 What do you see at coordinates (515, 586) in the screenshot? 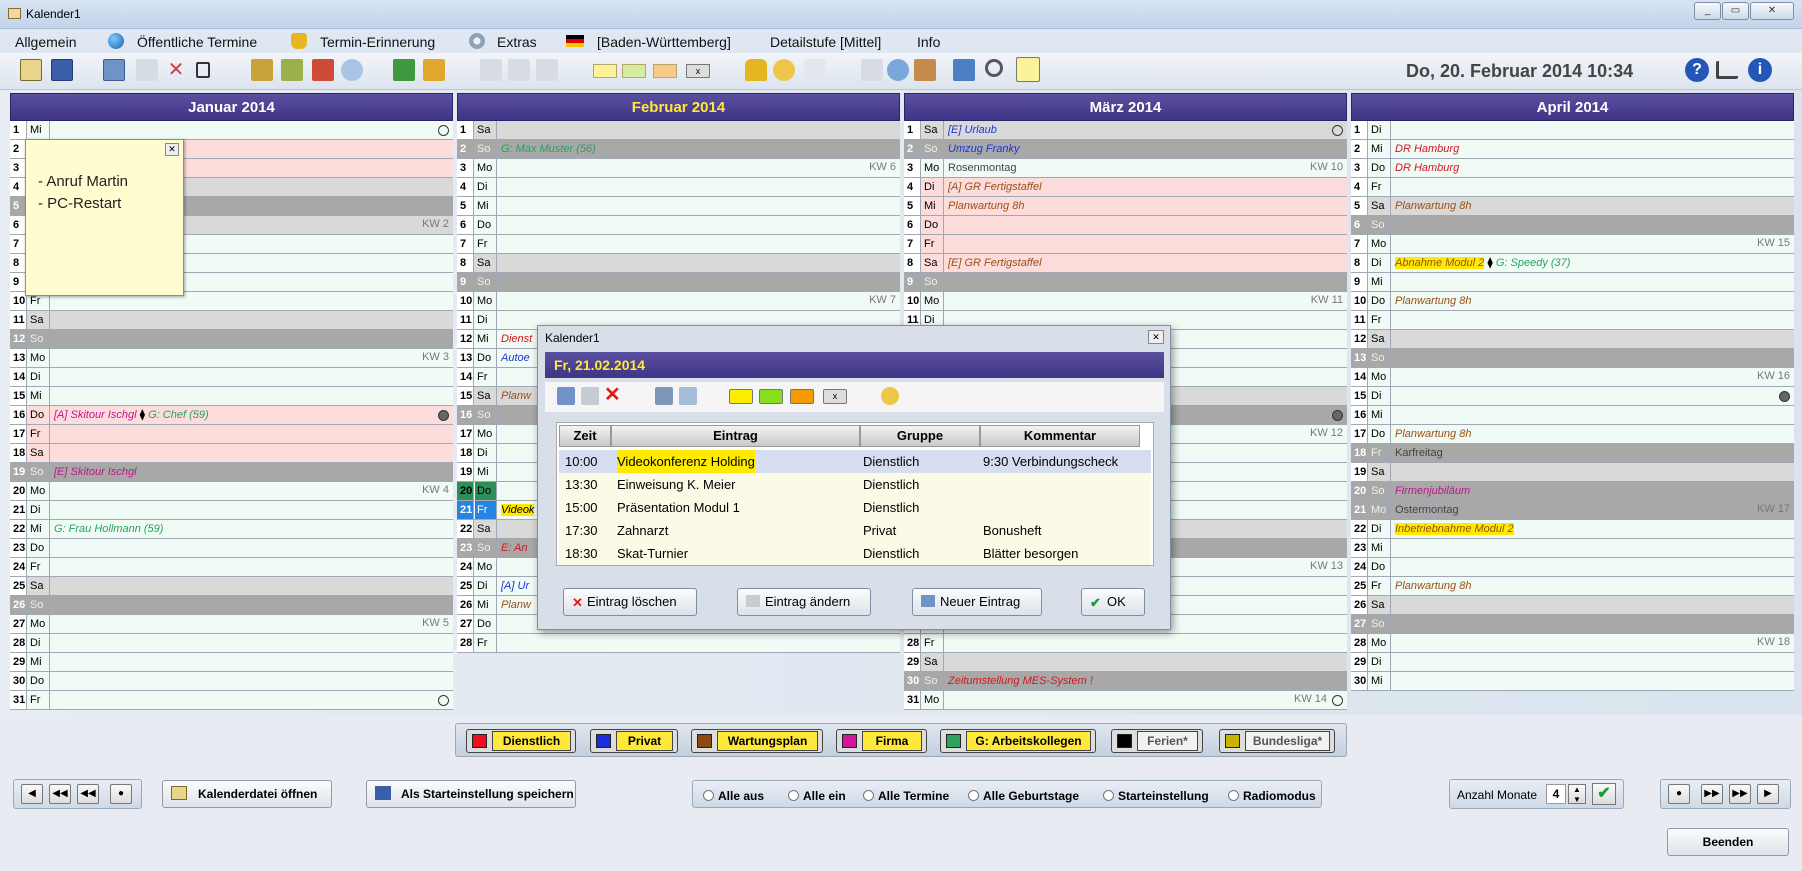
I see `day-entry: [A] Ur` at bounding box center [515, 586].